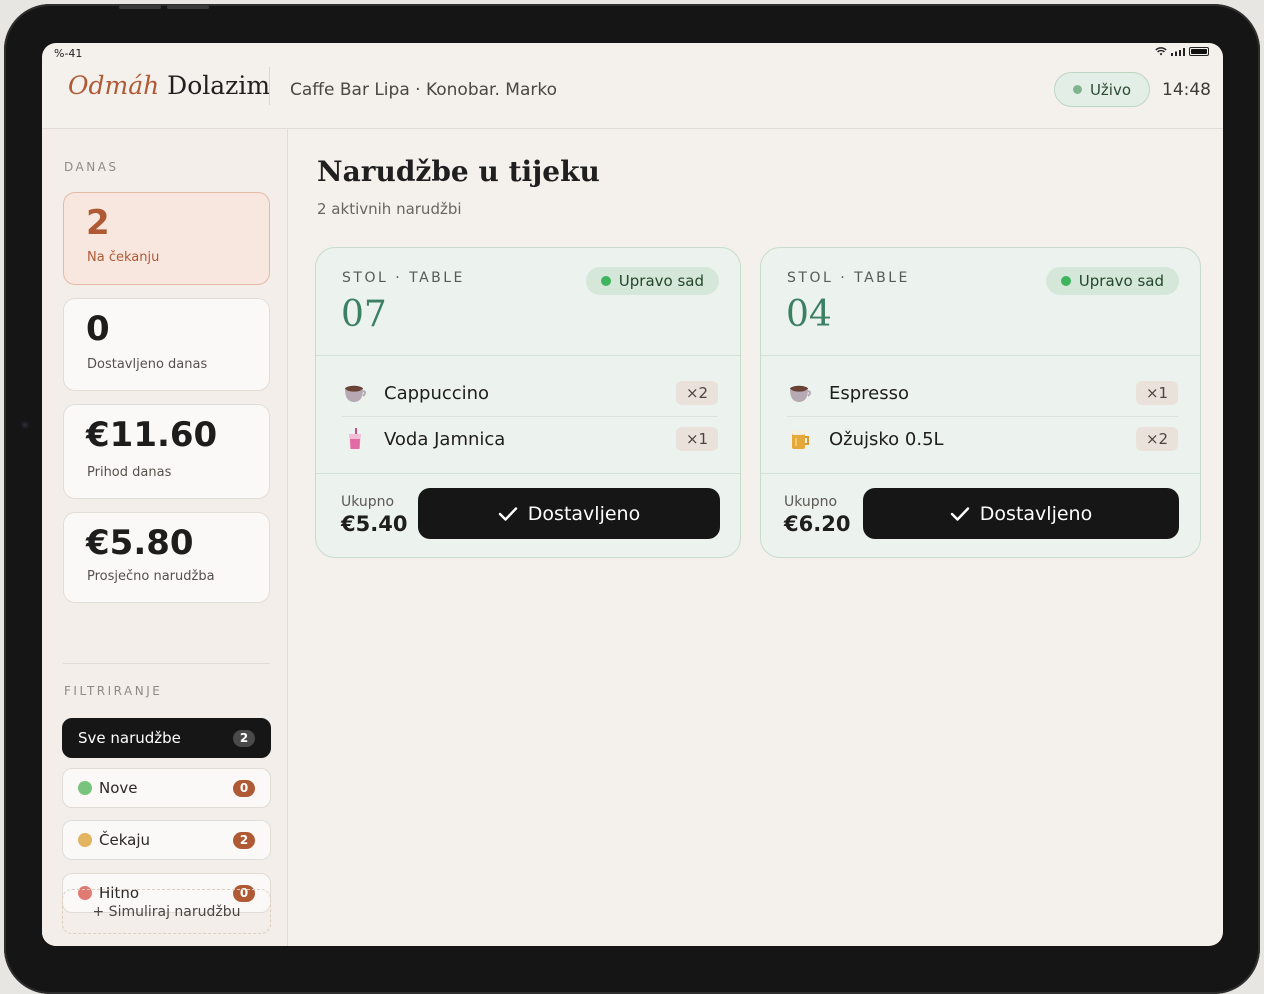 This screenshot has height=994, width=1264. What do you see at coordinates (530, 439) in the screenshot?
I see `order-item: Voda Jamnica ×1` at bounding box center [530, 439].